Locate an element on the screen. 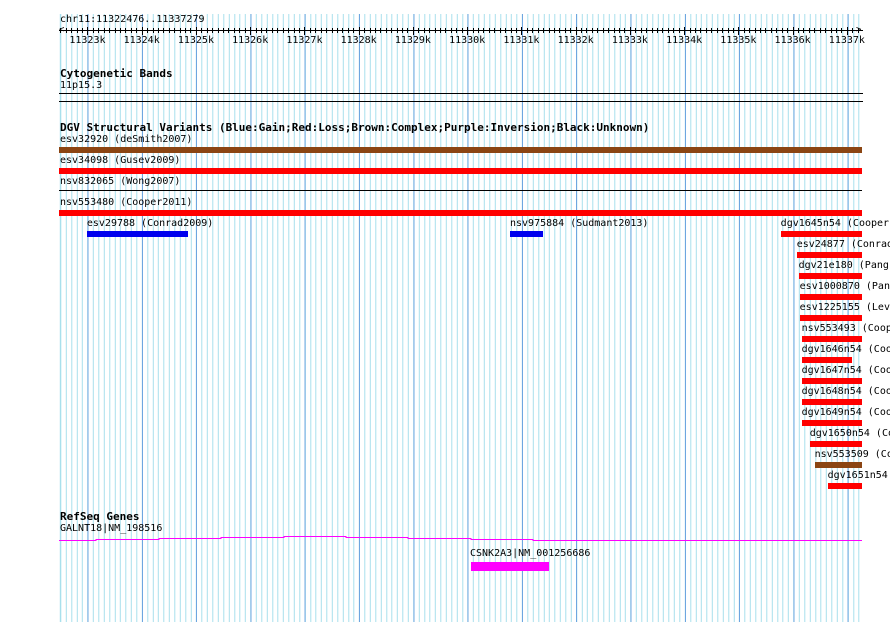 The width and height of the screenshot is (890, 622). gene-label: CSNK2A3|NM_001256686 is located at coordinates (530, 553).